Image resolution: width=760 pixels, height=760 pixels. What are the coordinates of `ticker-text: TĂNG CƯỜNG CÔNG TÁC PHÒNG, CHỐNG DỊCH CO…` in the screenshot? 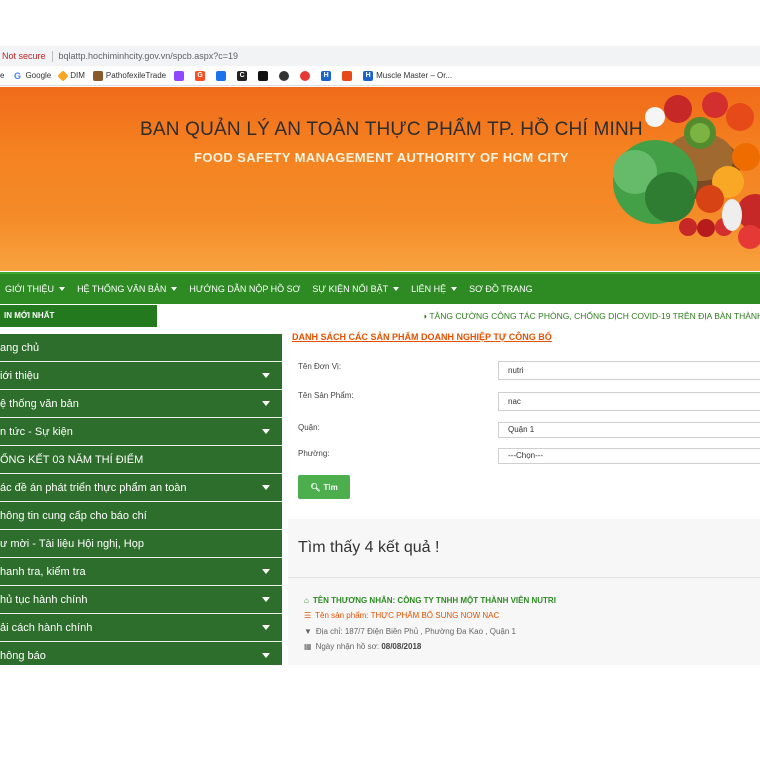 It's located at (594, 316).